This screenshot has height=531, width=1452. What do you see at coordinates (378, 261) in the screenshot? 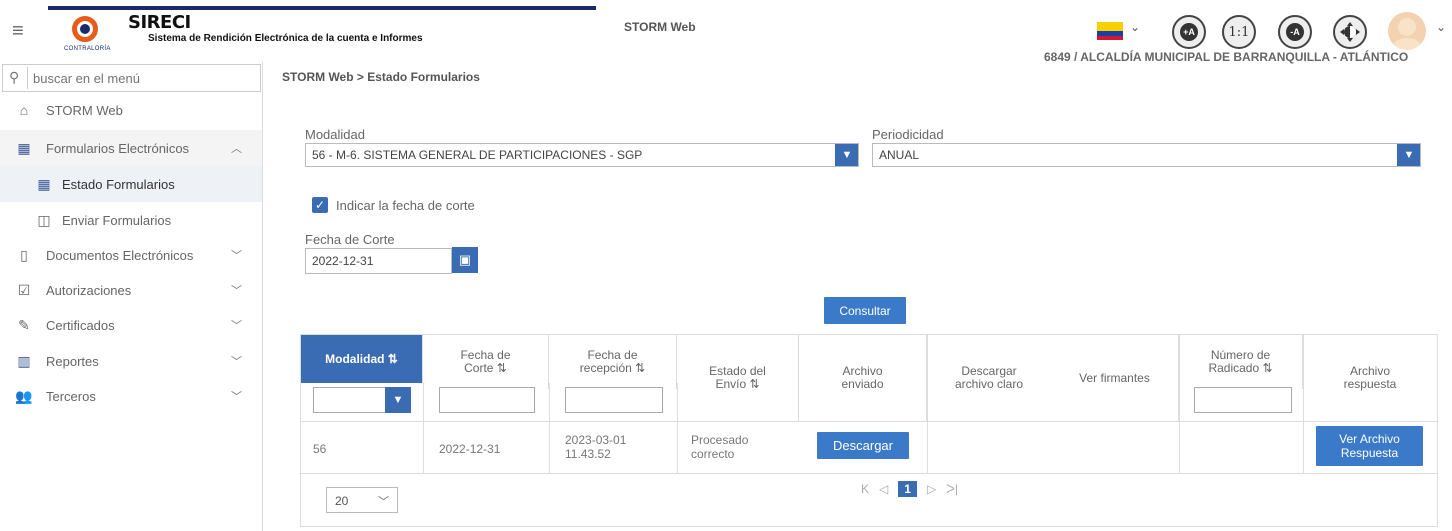
I see `fecha-corte-input: 2022-12-31` at bounding box center [378, 261].